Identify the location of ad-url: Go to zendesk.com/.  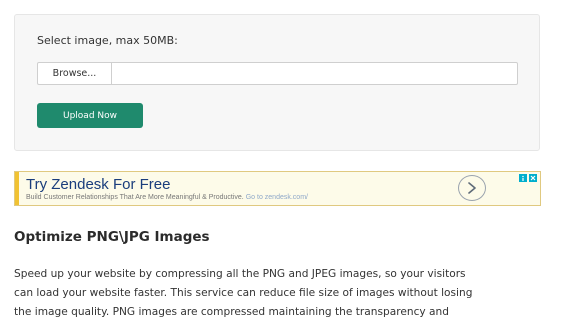
(277, 197).